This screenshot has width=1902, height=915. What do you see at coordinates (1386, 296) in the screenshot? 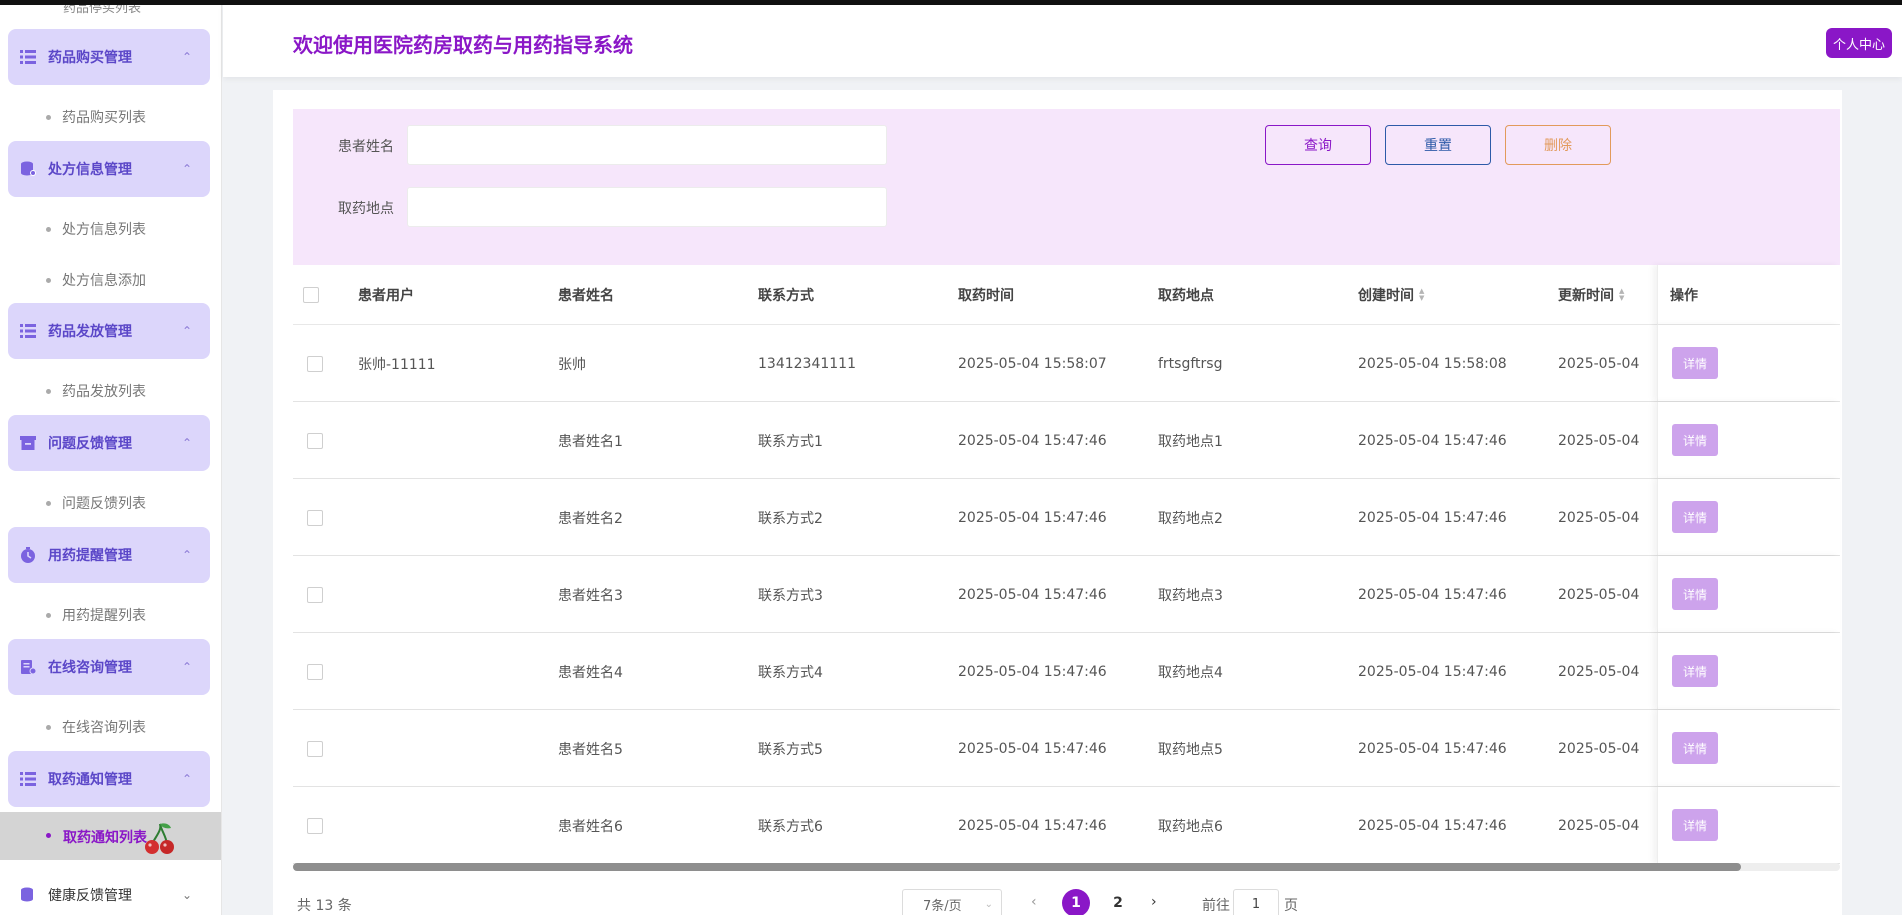
I see `col-label: 创建时间` at bounding box center [1386, 296].